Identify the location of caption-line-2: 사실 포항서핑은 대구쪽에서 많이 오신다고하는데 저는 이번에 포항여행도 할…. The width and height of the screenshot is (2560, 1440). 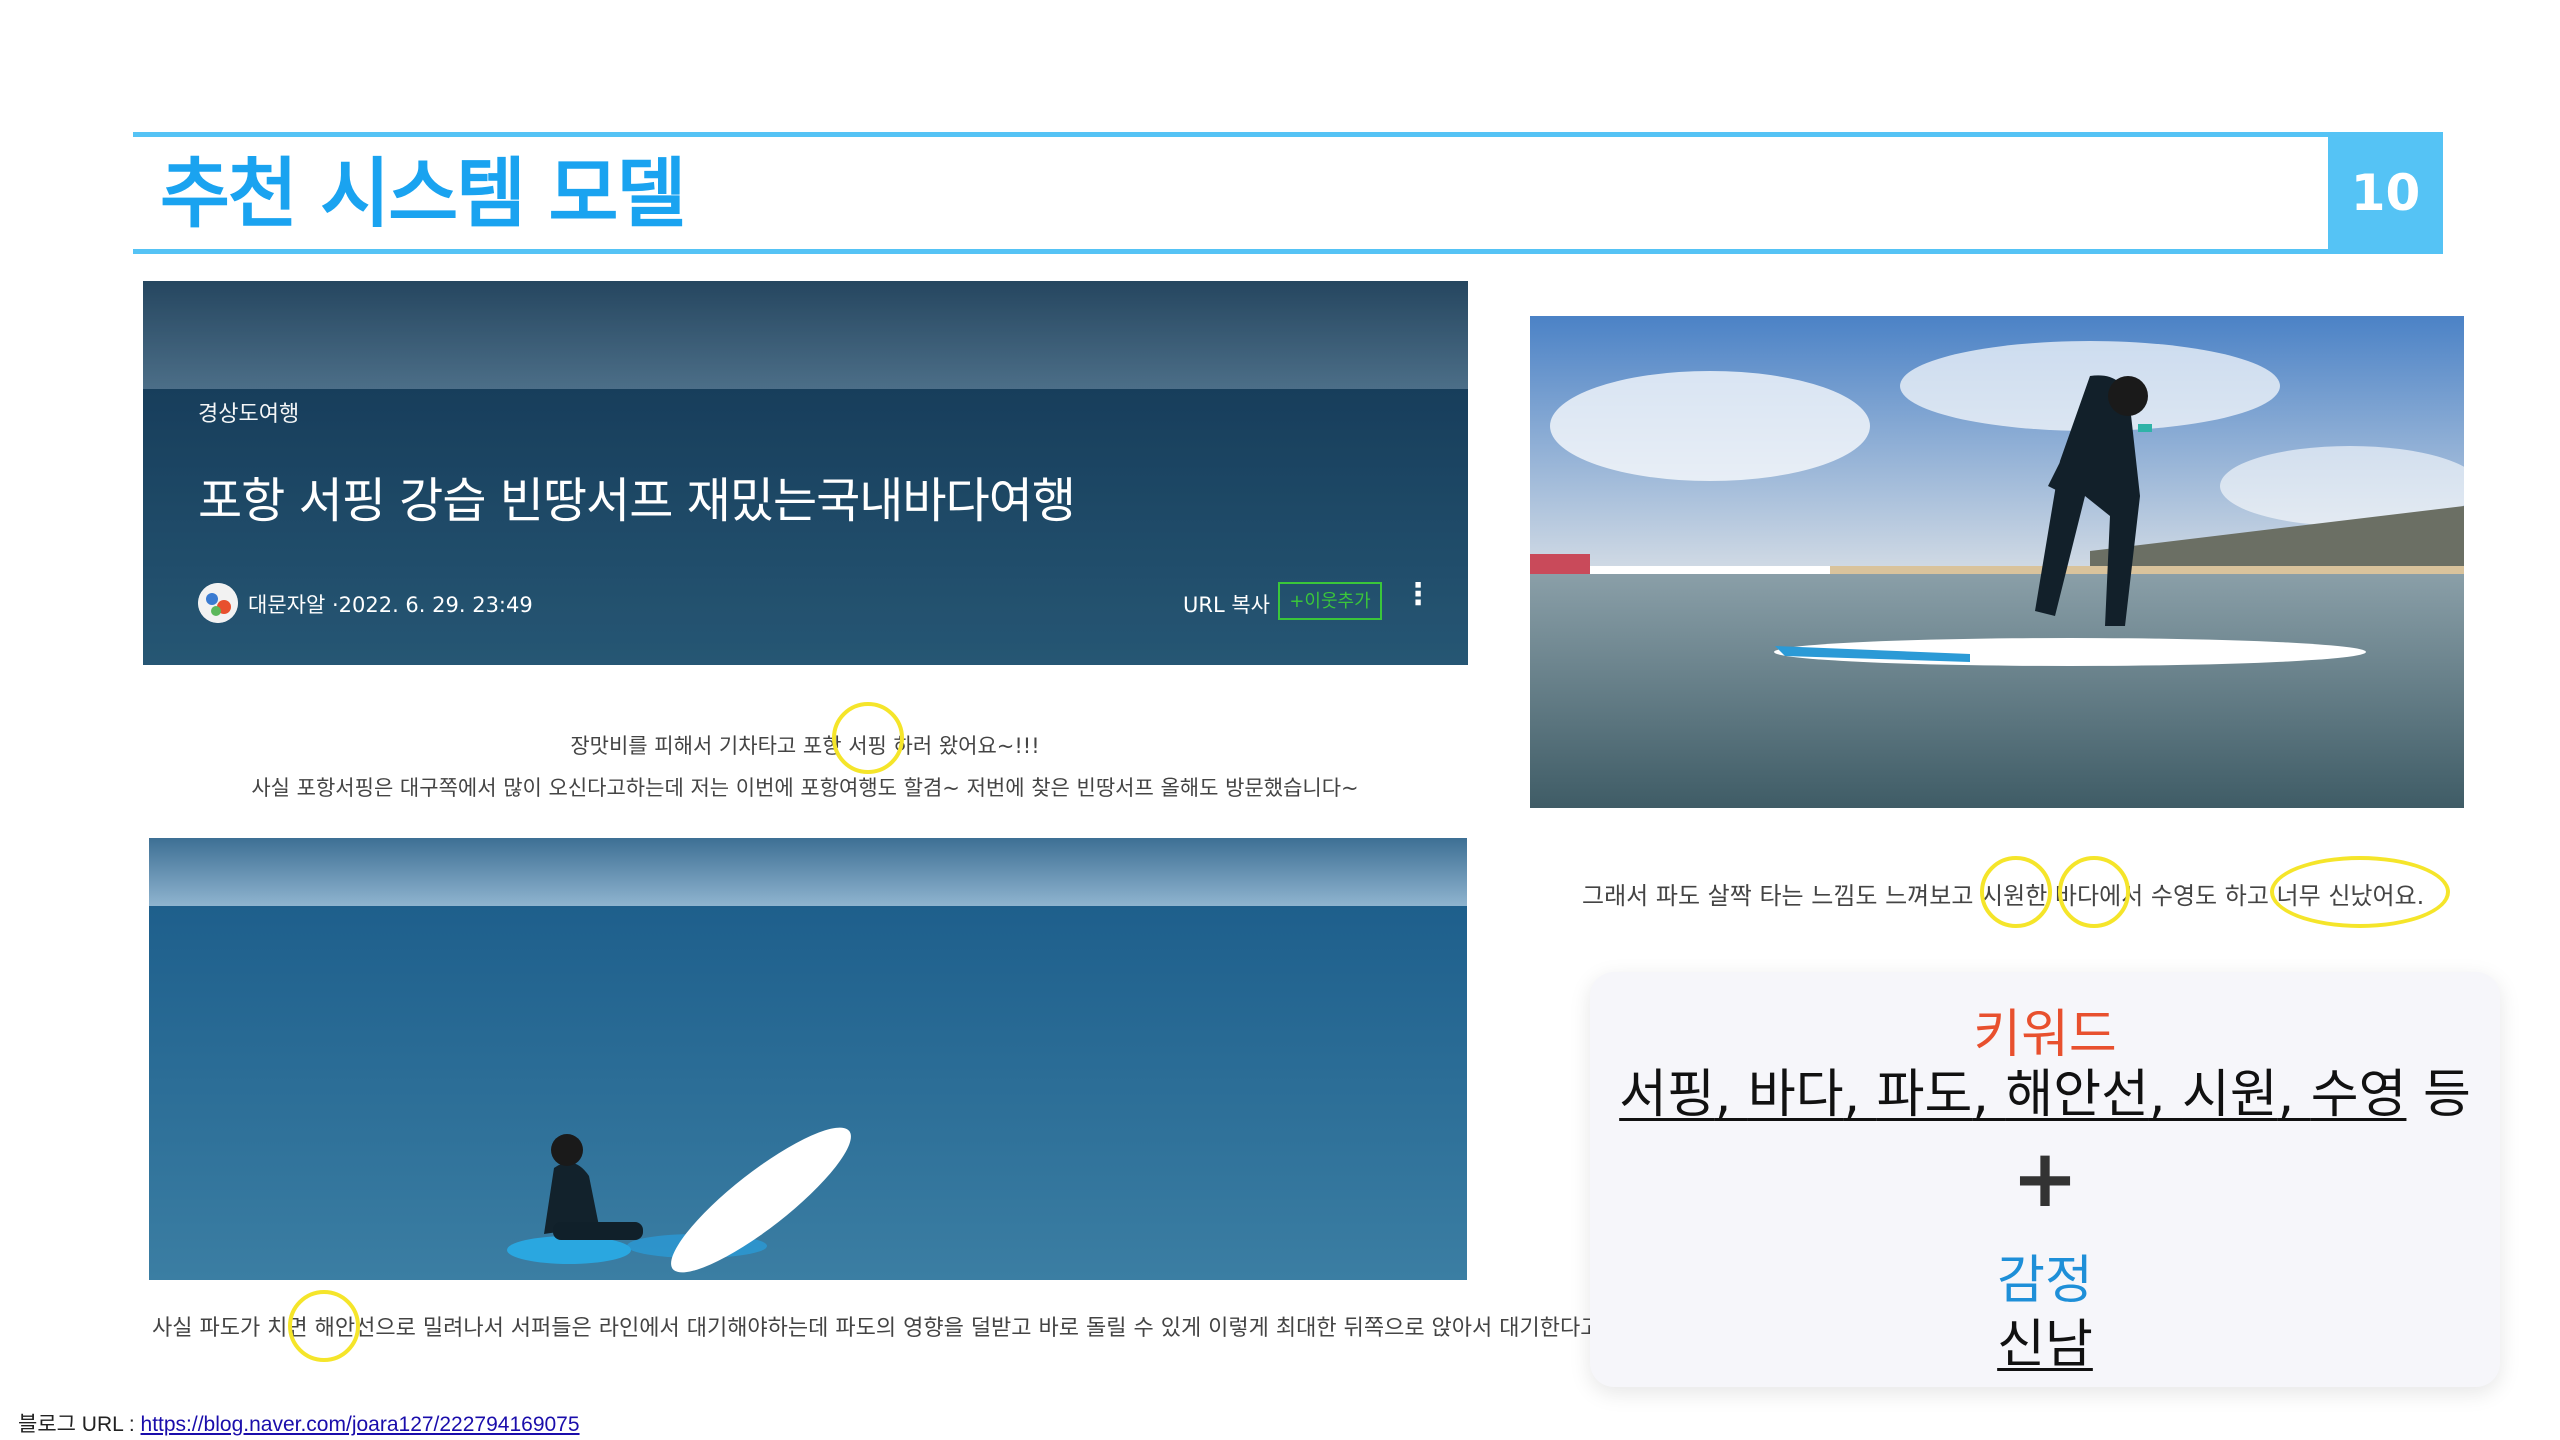
(805, 788).